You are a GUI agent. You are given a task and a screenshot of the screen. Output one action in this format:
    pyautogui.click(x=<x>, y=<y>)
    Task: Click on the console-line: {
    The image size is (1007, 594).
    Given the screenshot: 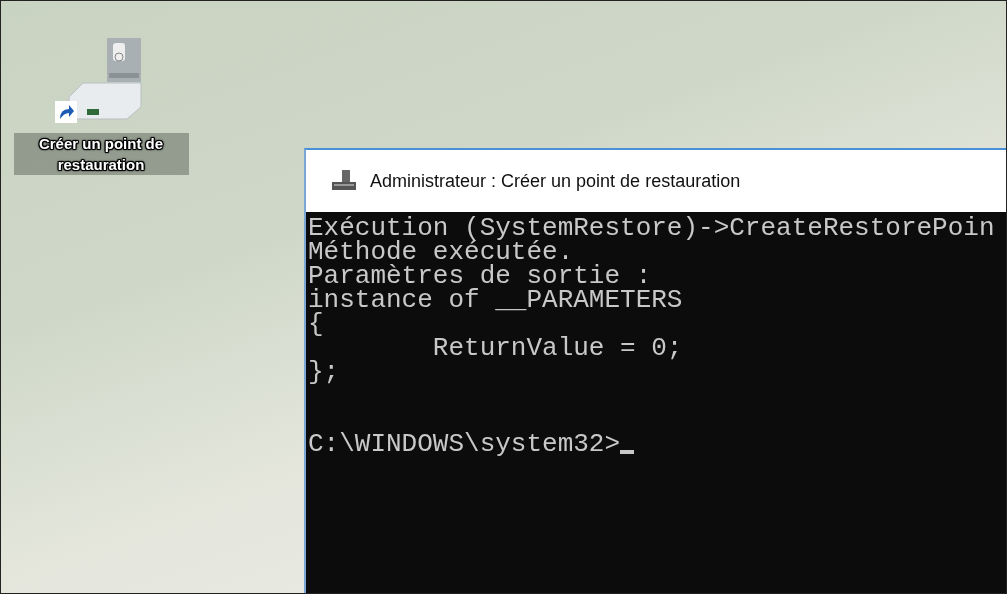 What is the action you would take?
    pyautogui.click(x=316, y=324)
    